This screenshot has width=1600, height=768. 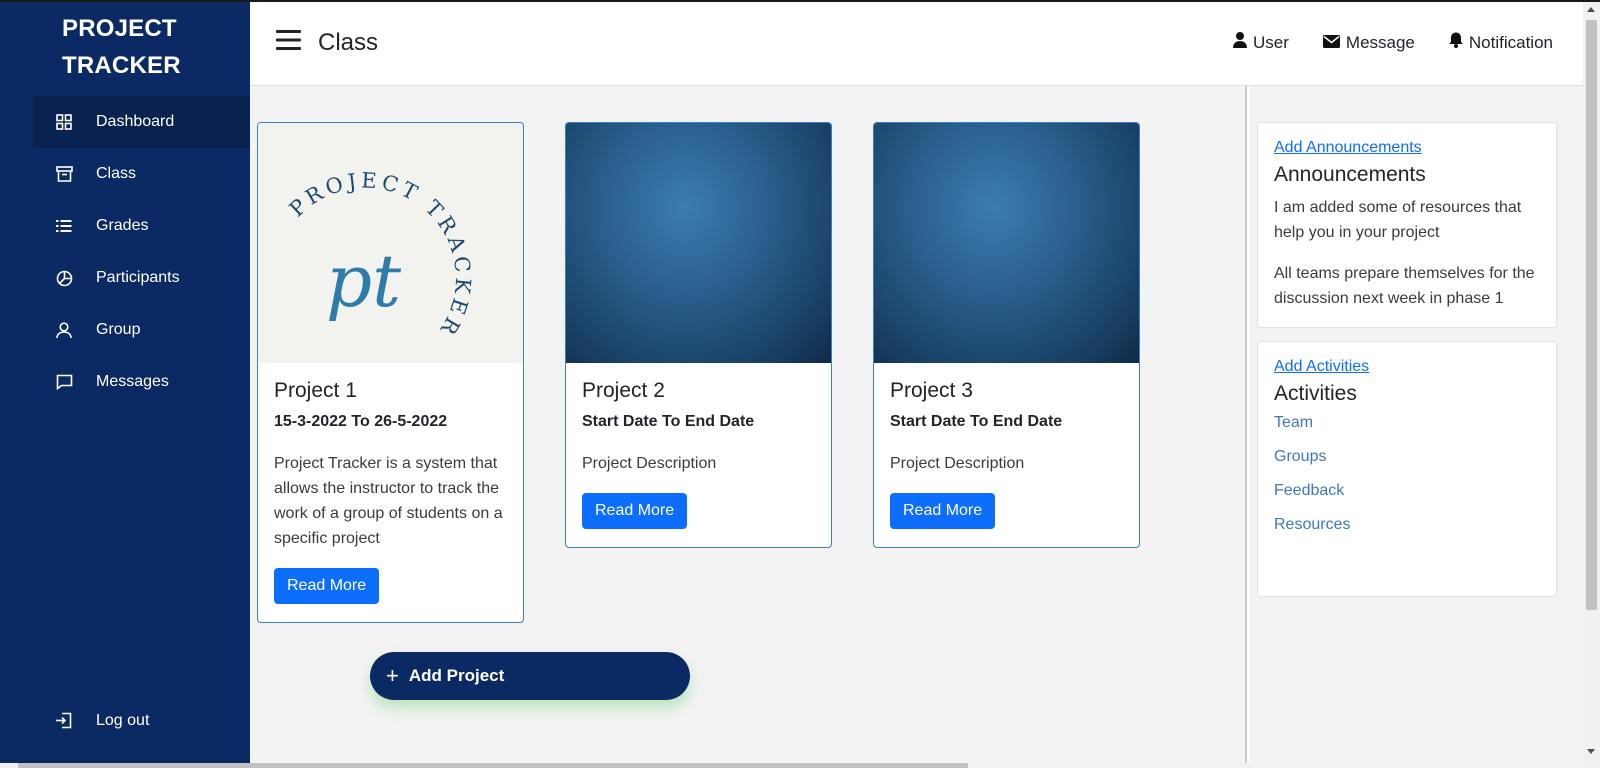 What do you see at coordinates (1350, 174) in the screenshot?
I see `announcements-title: Announcements` at bounding box center [1350, 174].